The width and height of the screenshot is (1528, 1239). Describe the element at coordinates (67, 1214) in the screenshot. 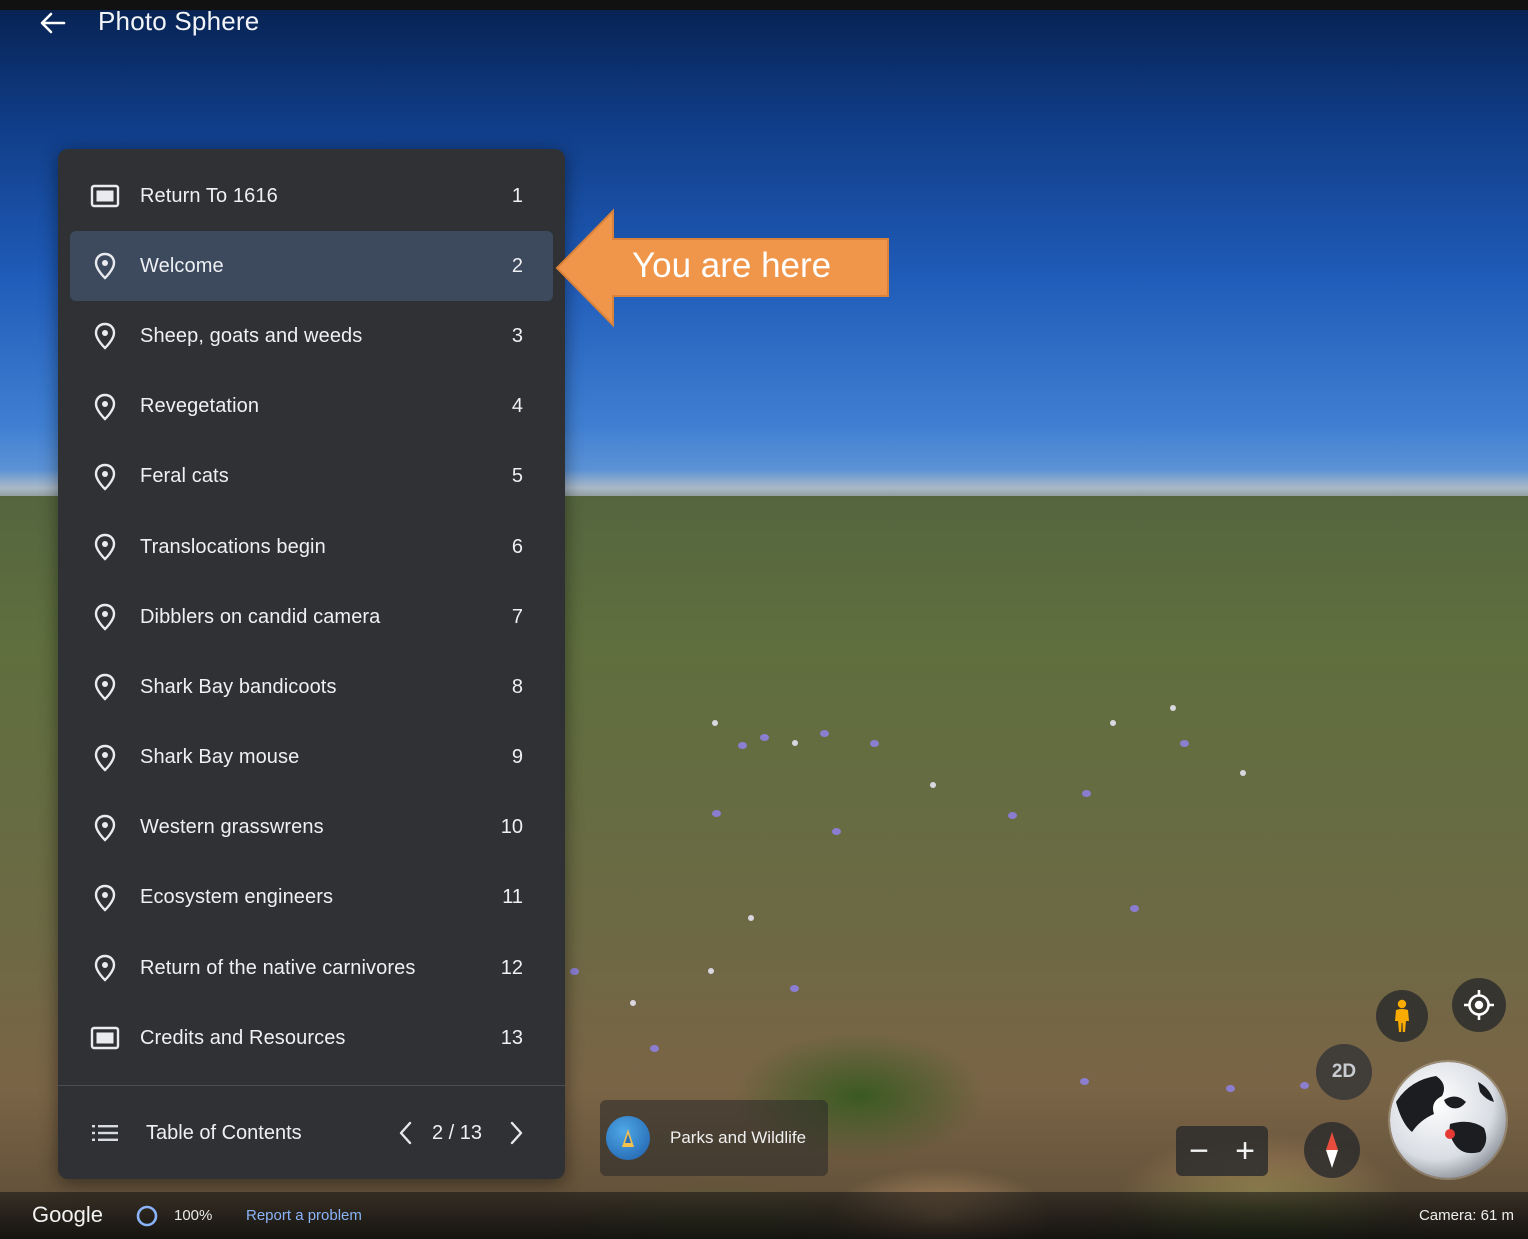

I see `google-logo: Google` at that location.